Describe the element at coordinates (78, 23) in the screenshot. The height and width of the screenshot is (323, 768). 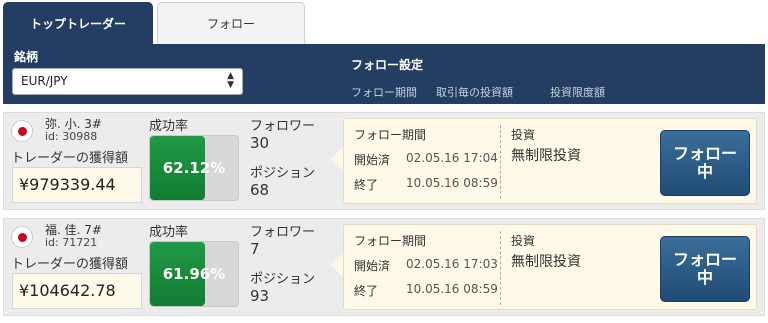
I see `tab-top-traders: トップトレーダー` at that location.